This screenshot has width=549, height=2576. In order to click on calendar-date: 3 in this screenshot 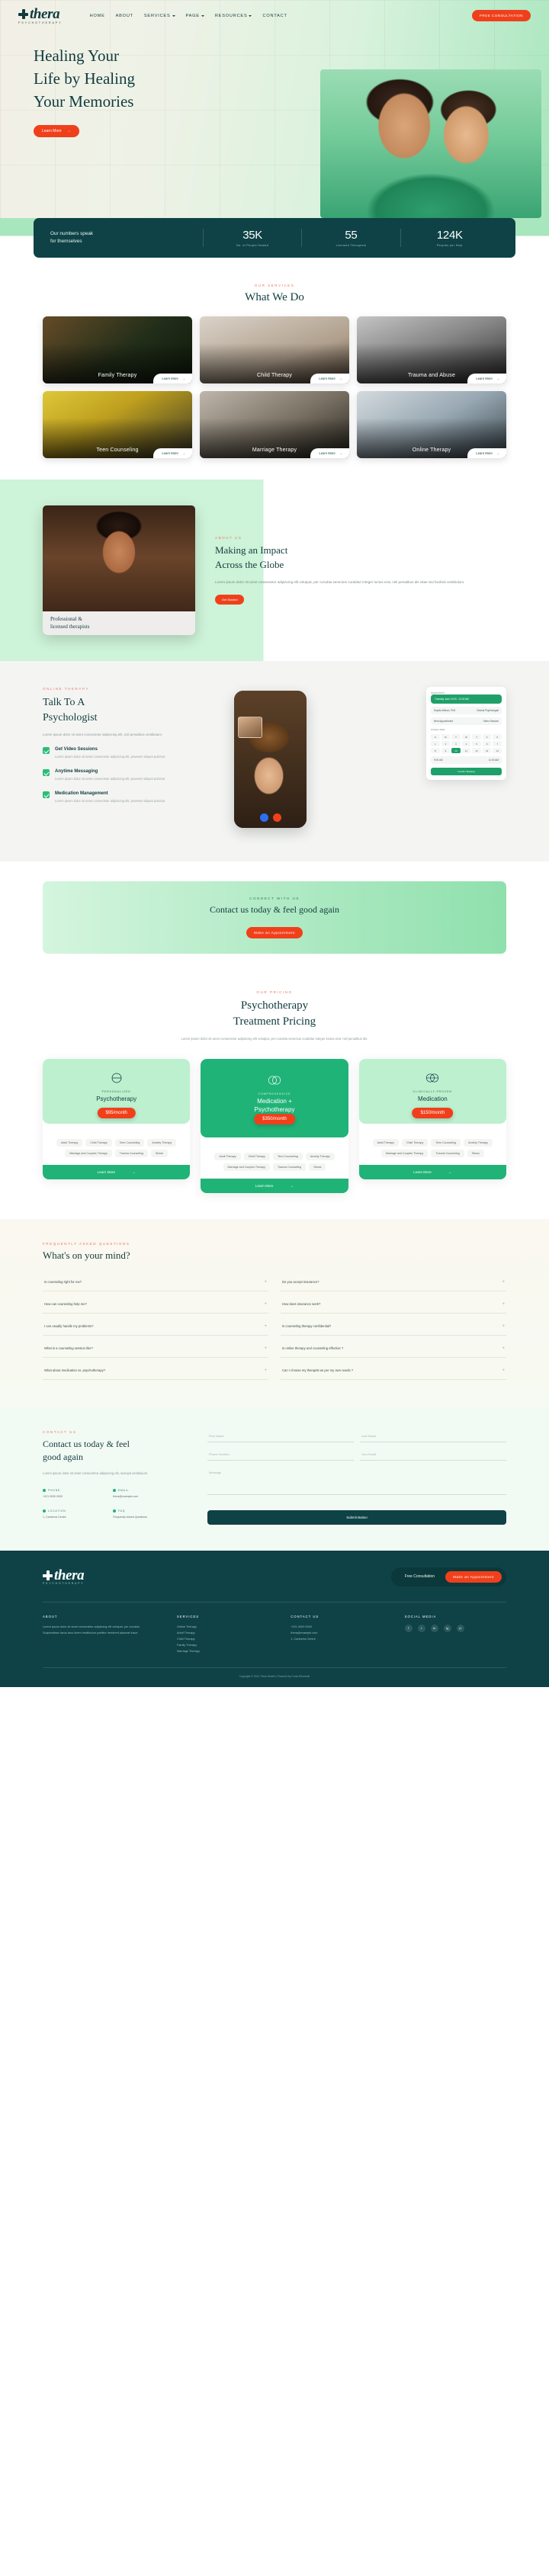, I will do `click(456, 744)`.